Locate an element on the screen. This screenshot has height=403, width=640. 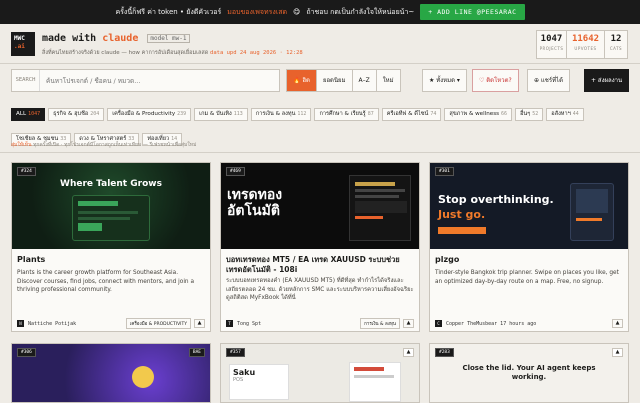
category-label: การศึกษา & เรียนรู้ is located at coordinates (342, 114).